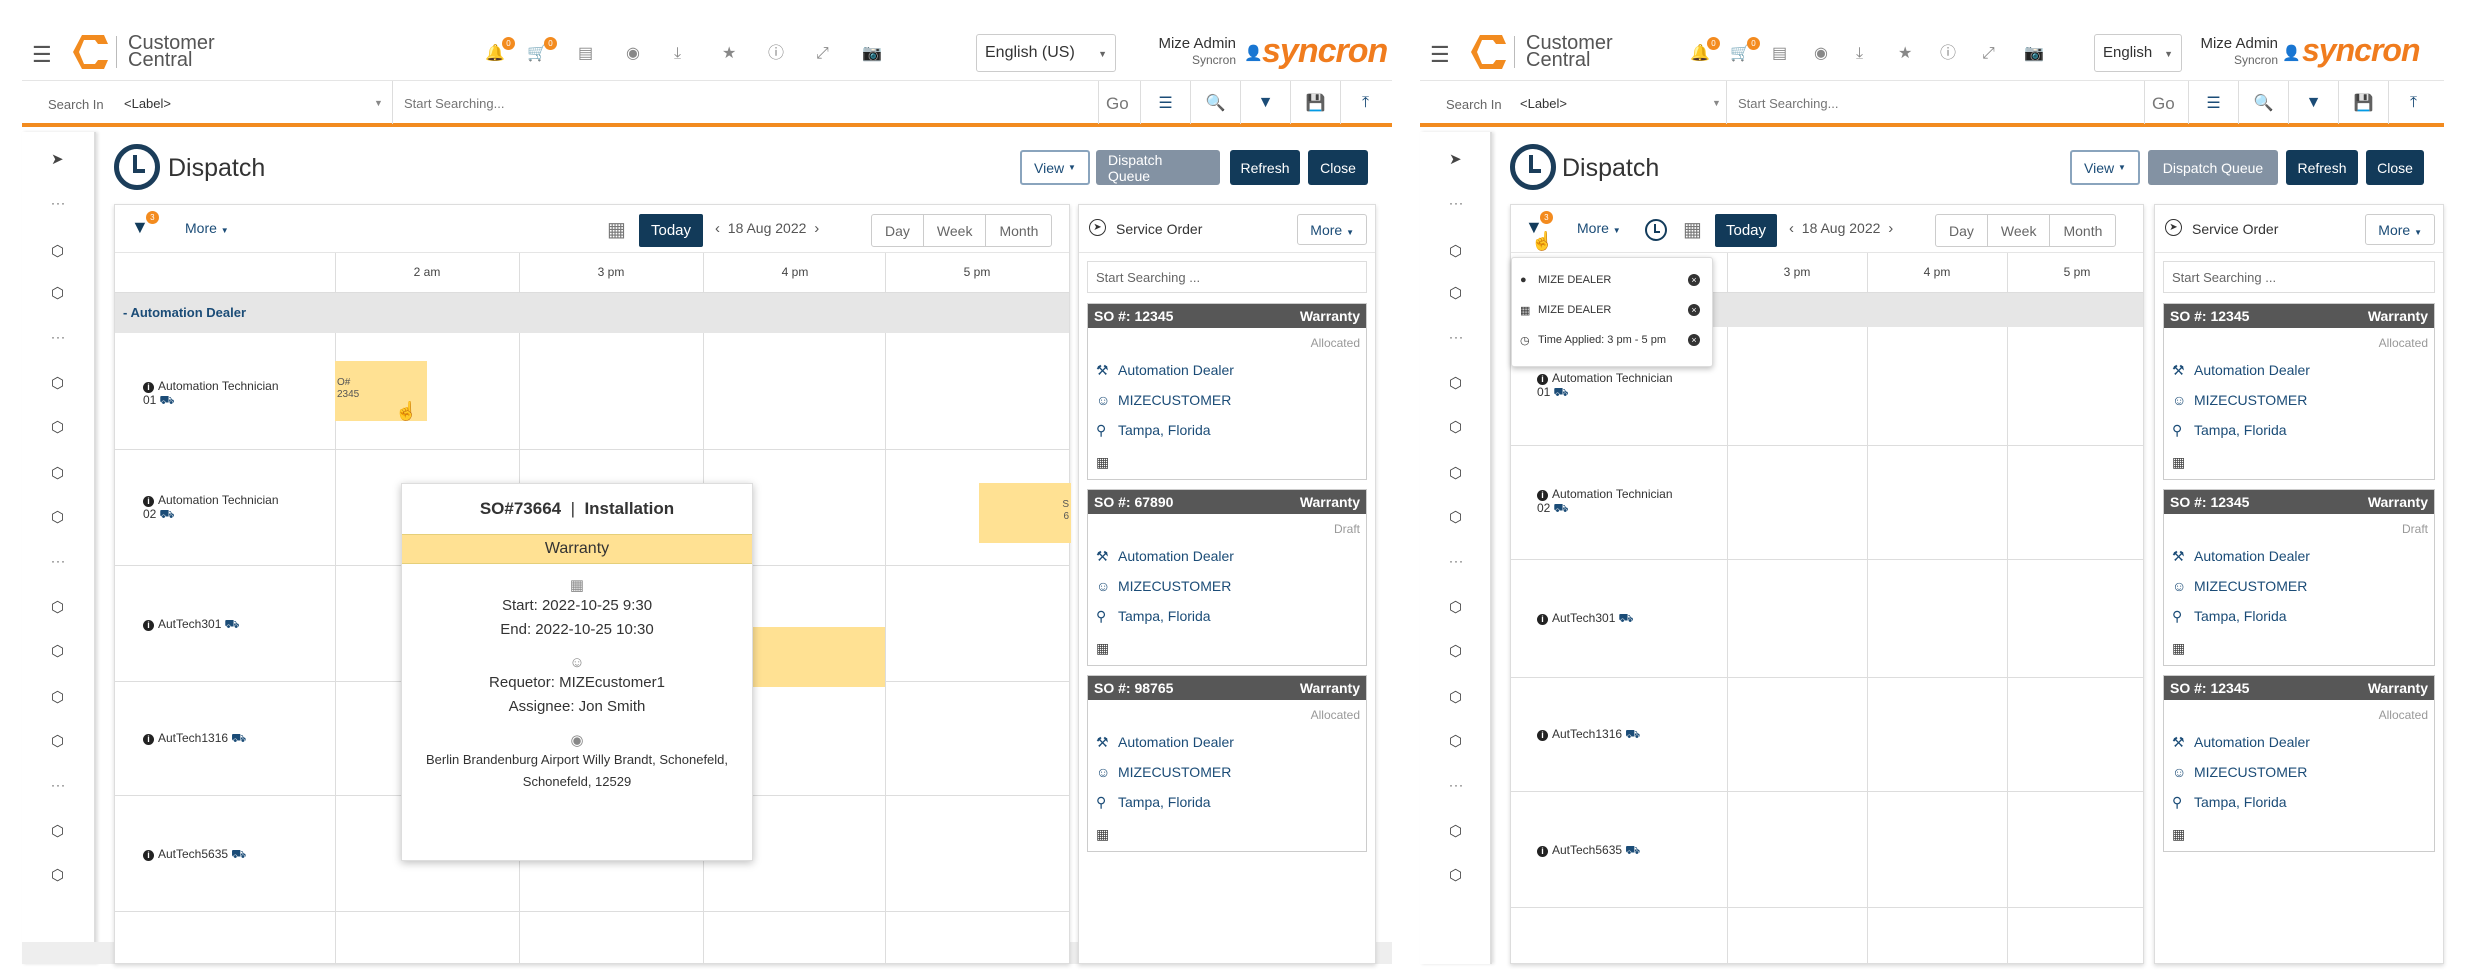  Describe the element at coordinates (1821, 54) in the screenshot. I see `stamp-icon: ◉` at that location.